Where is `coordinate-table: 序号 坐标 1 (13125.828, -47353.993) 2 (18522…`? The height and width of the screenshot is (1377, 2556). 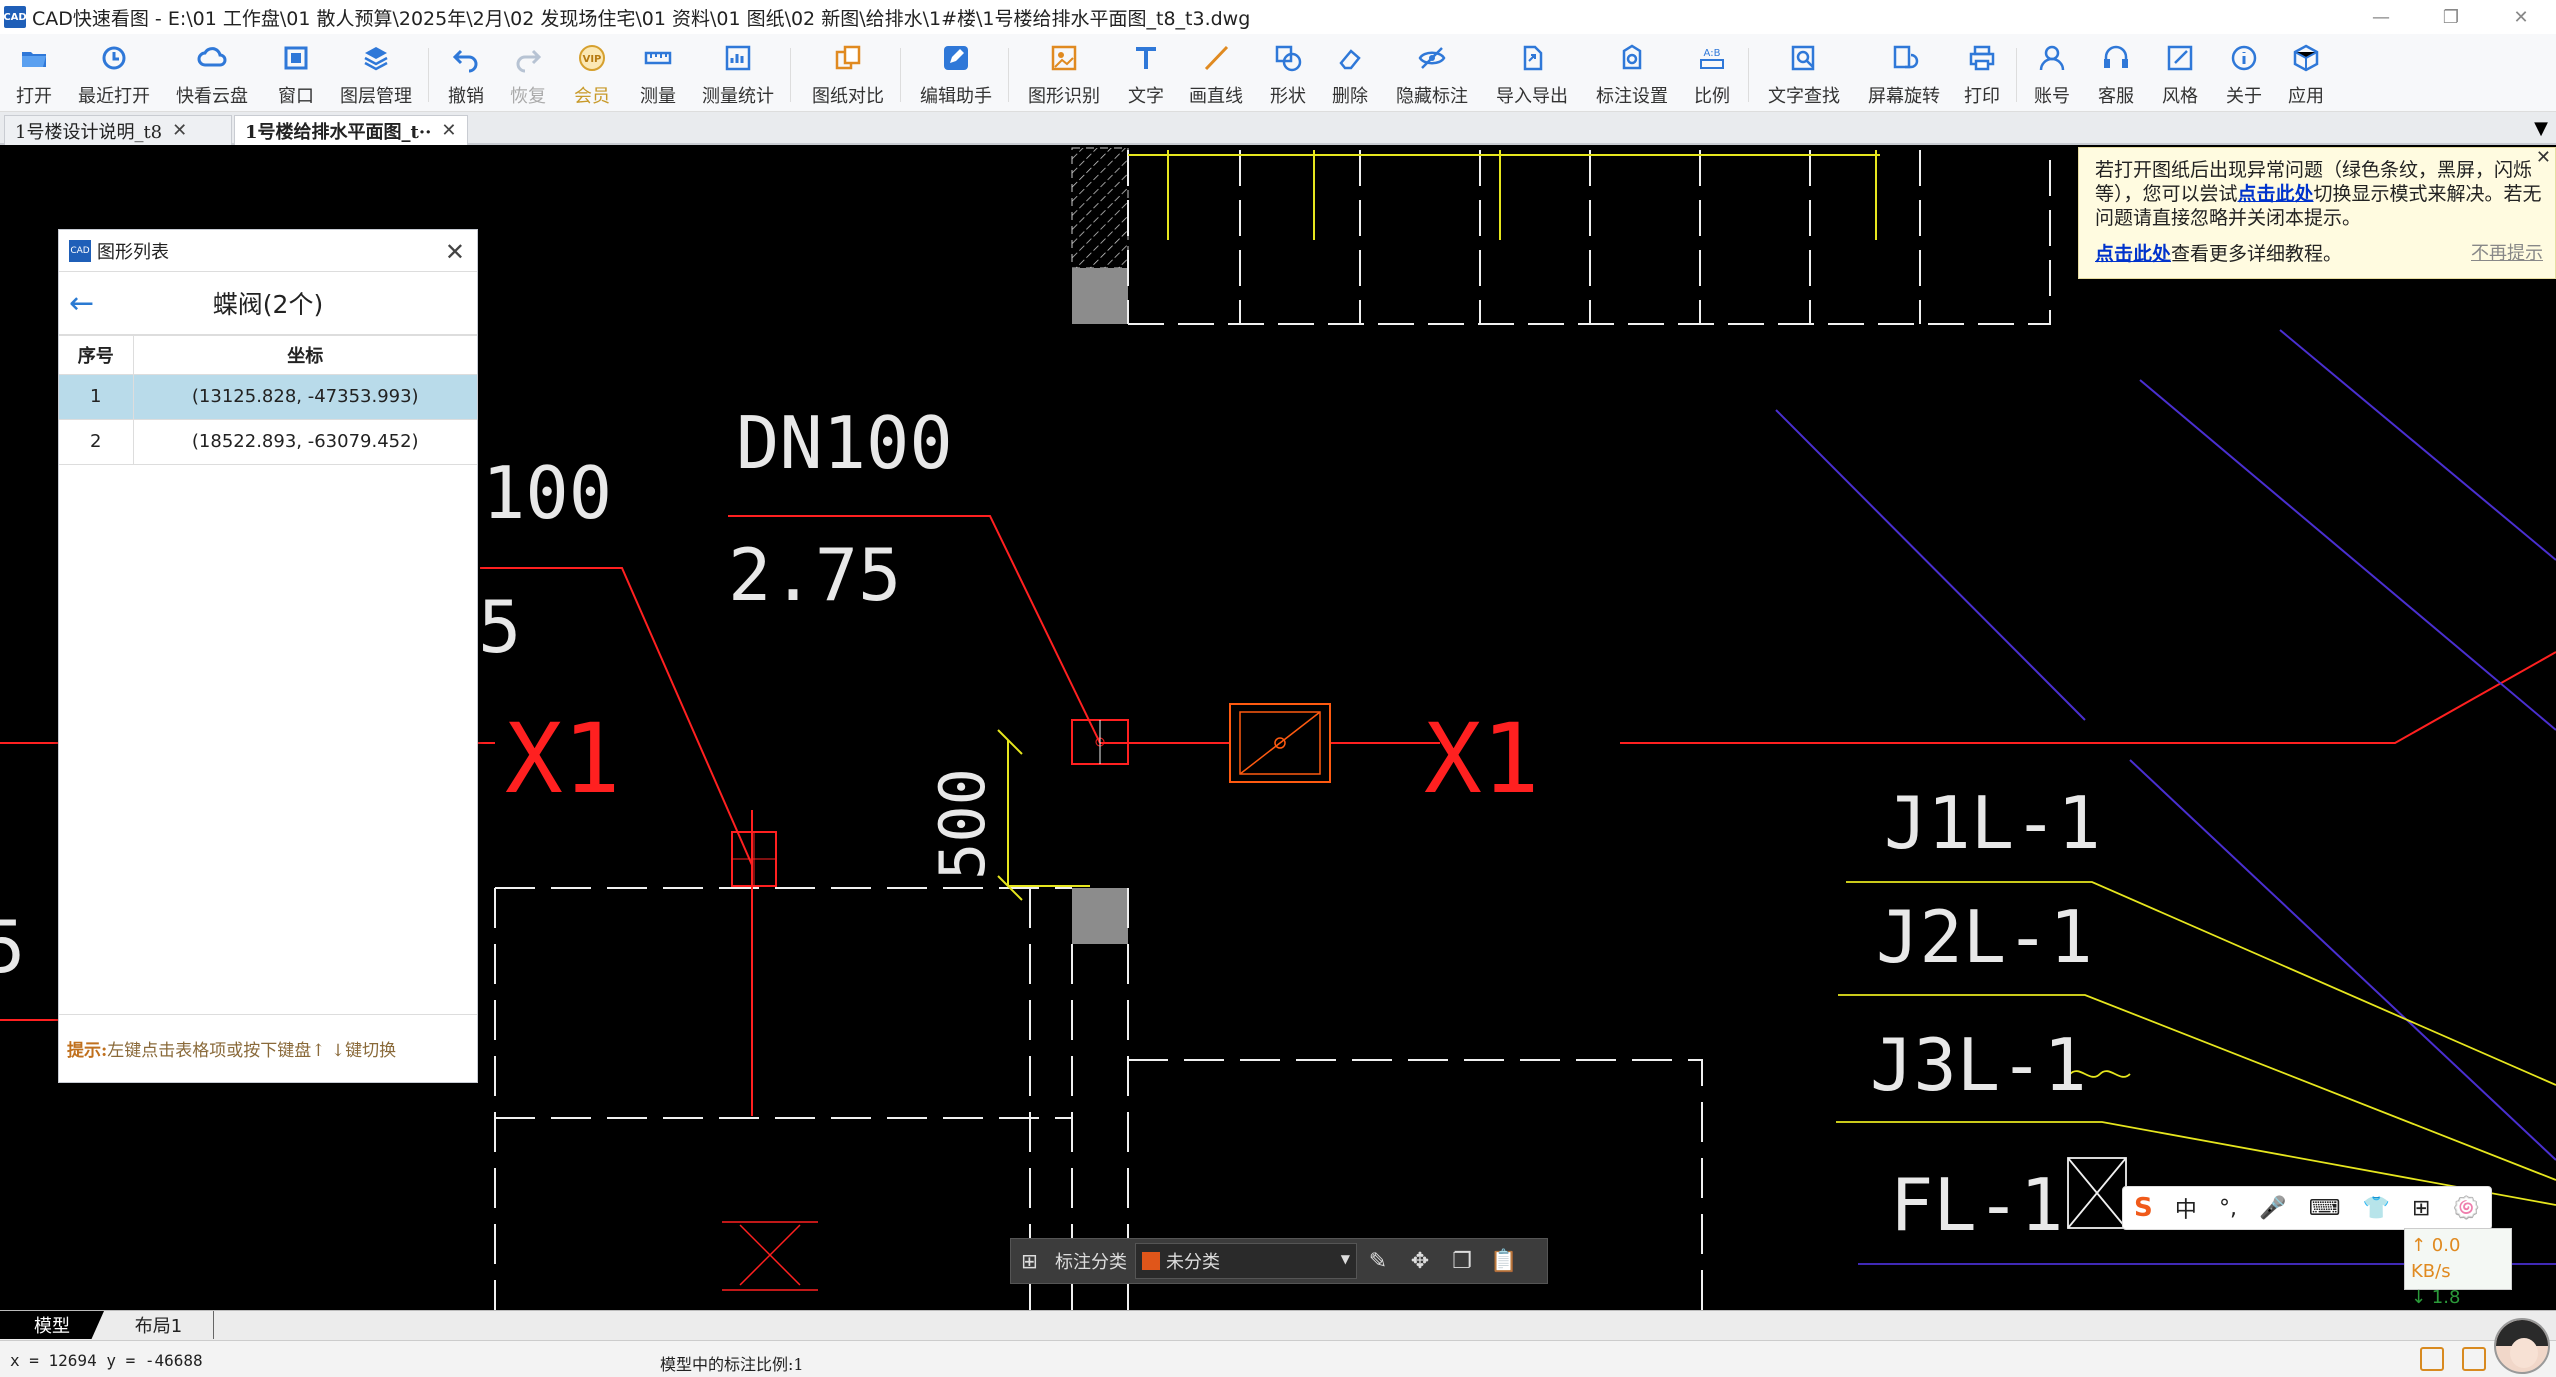
coordinate-table: 序号 坐标 1 (13125.828, -47353.993) 2 (18522… is located at coordinates (268, 400).